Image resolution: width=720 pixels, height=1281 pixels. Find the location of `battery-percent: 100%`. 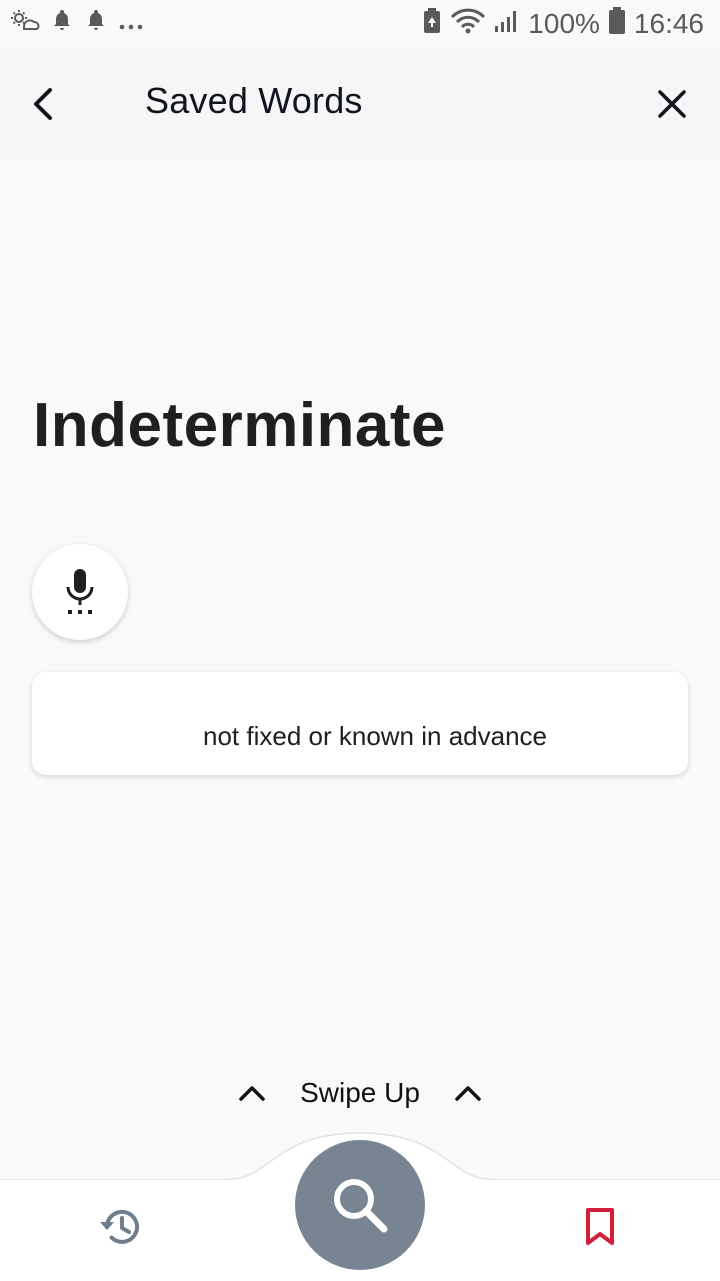

battery-percent: 100% is located at coordinates (564, 23).